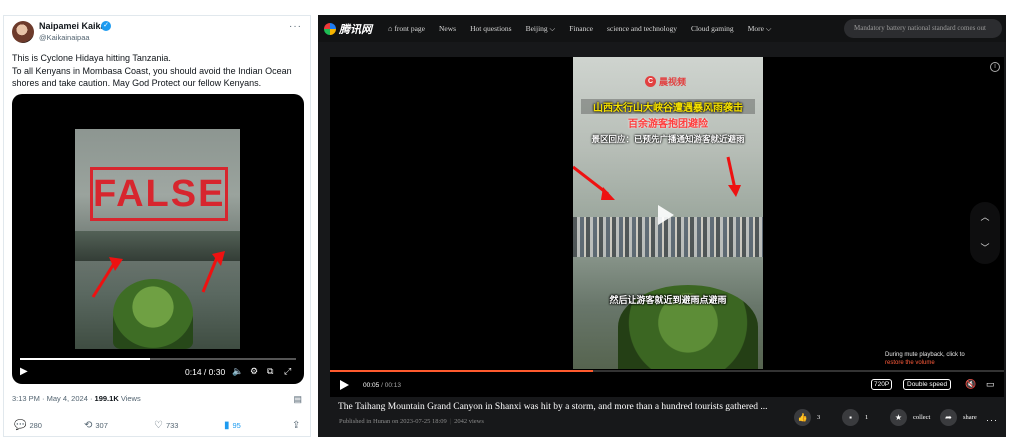 This screenshot has height=444, width=1009. What do you see at coordinates (608, 193) in the screenshot?
I see `red-arrowhead-left` at bounding box center [608, 193].